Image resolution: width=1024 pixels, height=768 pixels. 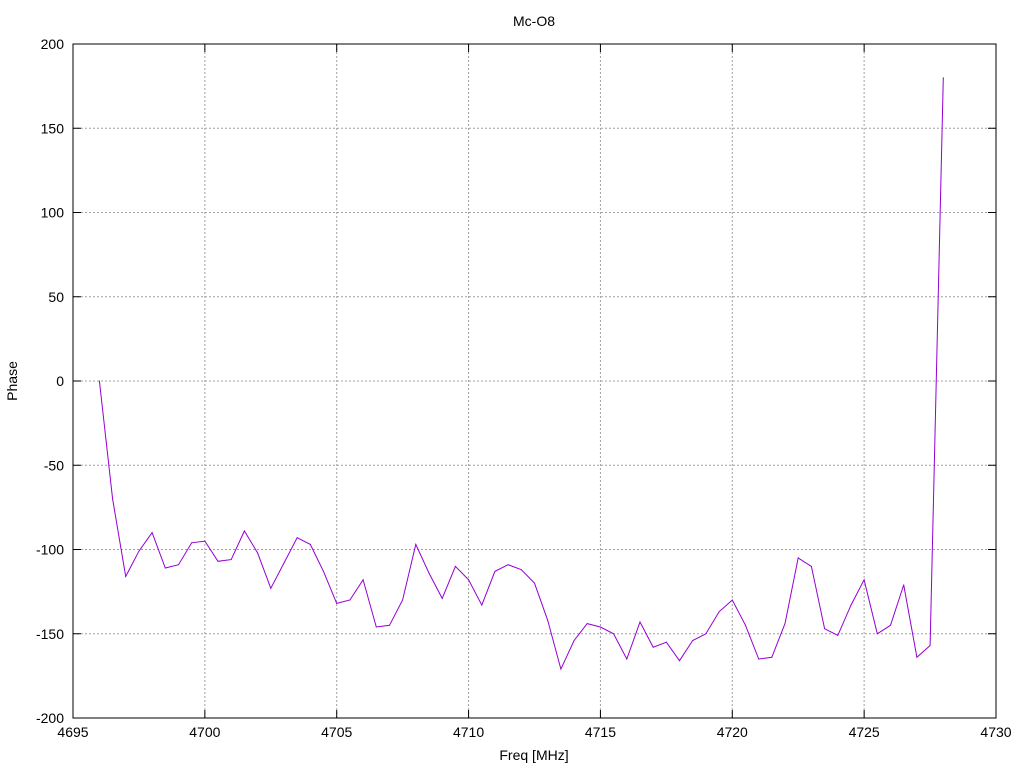 What do you see at coordinates (995, 732) in the screenshot?
I see `x-tick-label: 4730` at bounding box center [995, 732].